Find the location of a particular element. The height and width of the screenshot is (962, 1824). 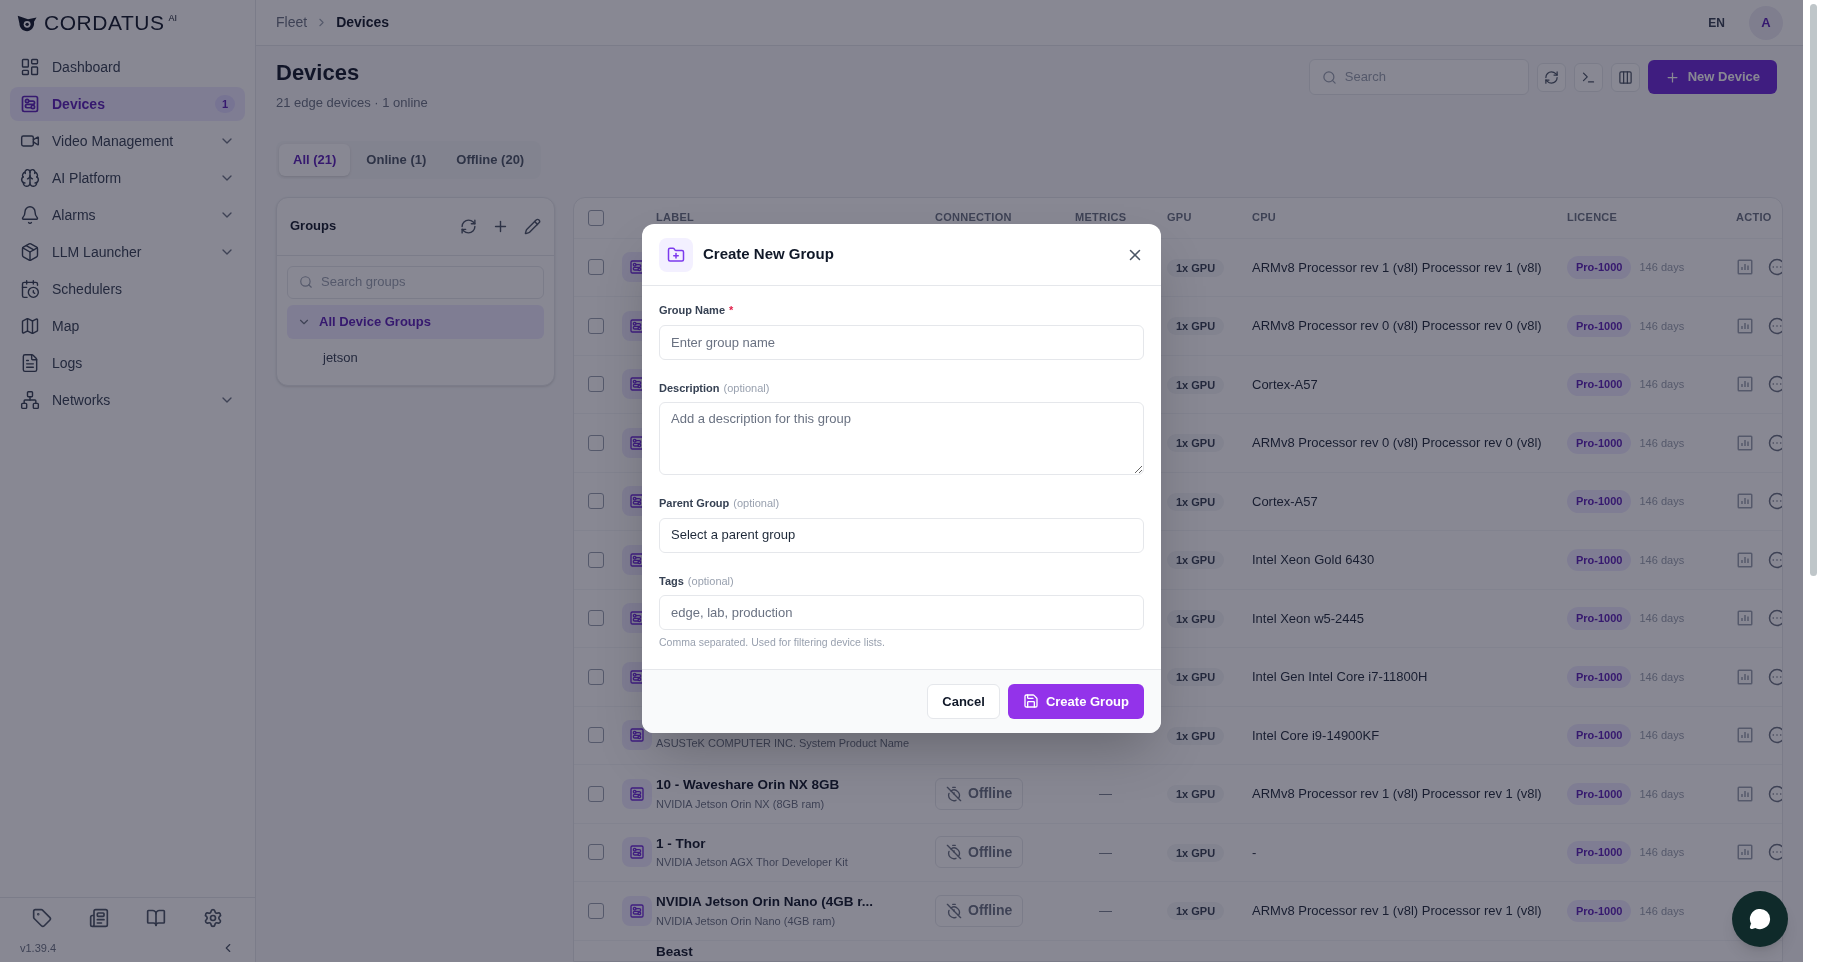

cpu-text: Intel Xeon w5-2445 is located at coordinates (1308, 618).